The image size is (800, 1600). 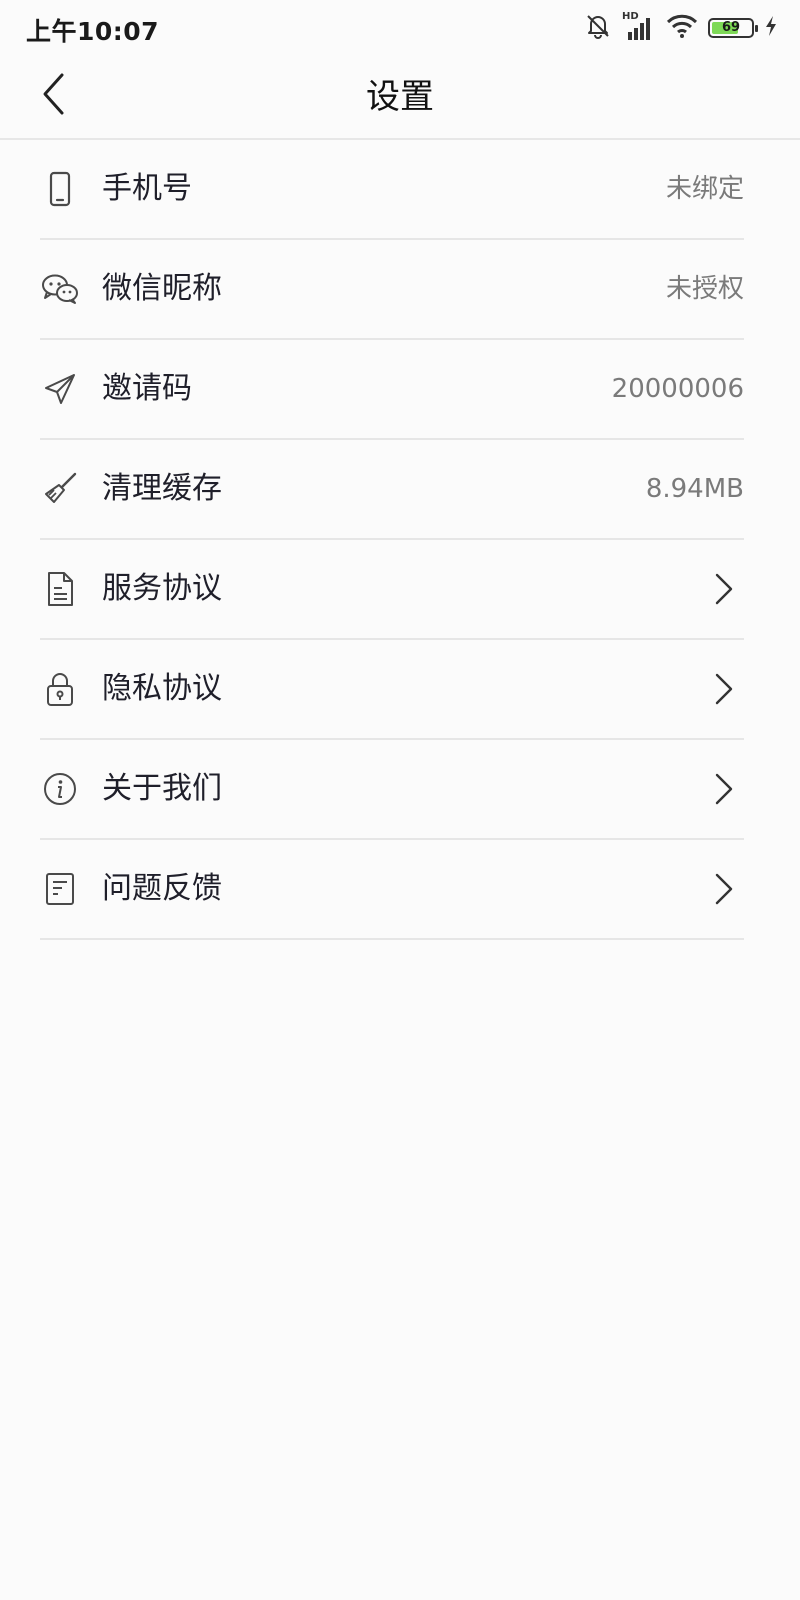 I want to click on status-bar: 上午10:07 HD 69, so click(x=400, y=28).